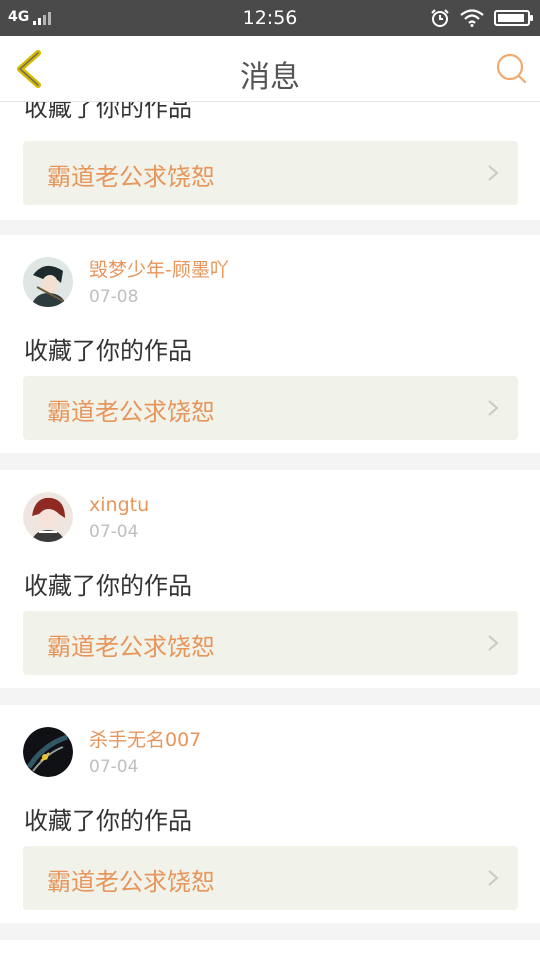  I want to click on wifi-icon, so click(472, 18).